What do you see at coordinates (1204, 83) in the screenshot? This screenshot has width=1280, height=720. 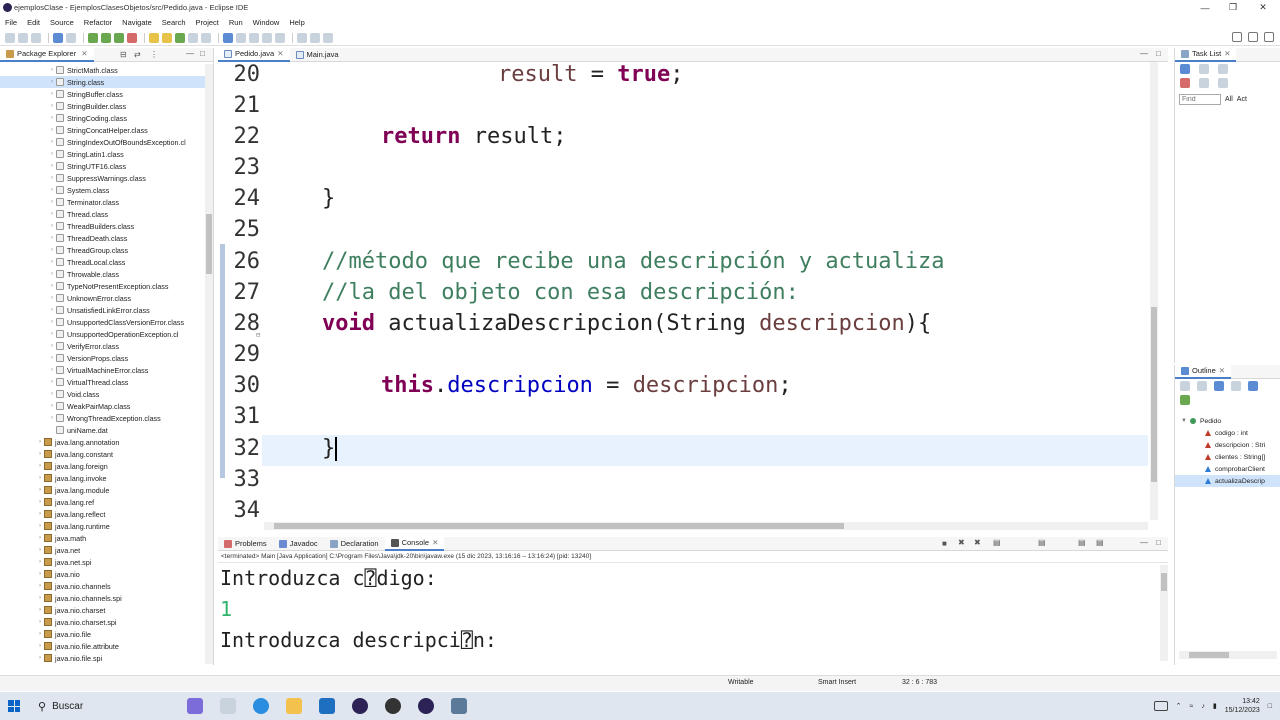 I see `collapse-icon` at bounding box center [1204, 83].